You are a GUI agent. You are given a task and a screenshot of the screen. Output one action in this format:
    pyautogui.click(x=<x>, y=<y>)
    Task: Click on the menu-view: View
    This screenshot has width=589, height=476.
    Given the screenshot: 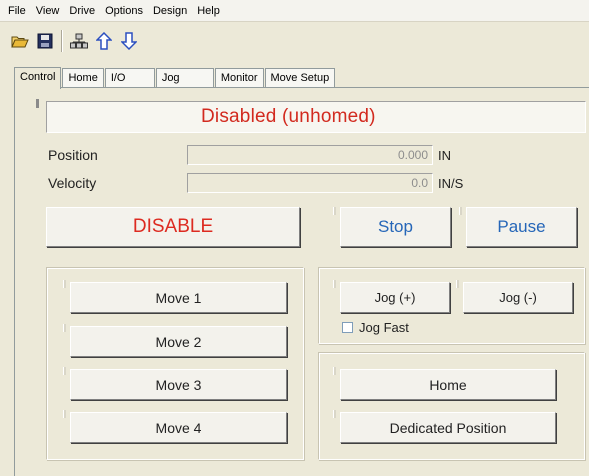 What is the action you would take?
    pyautogui.click(x=48, y=11)
    